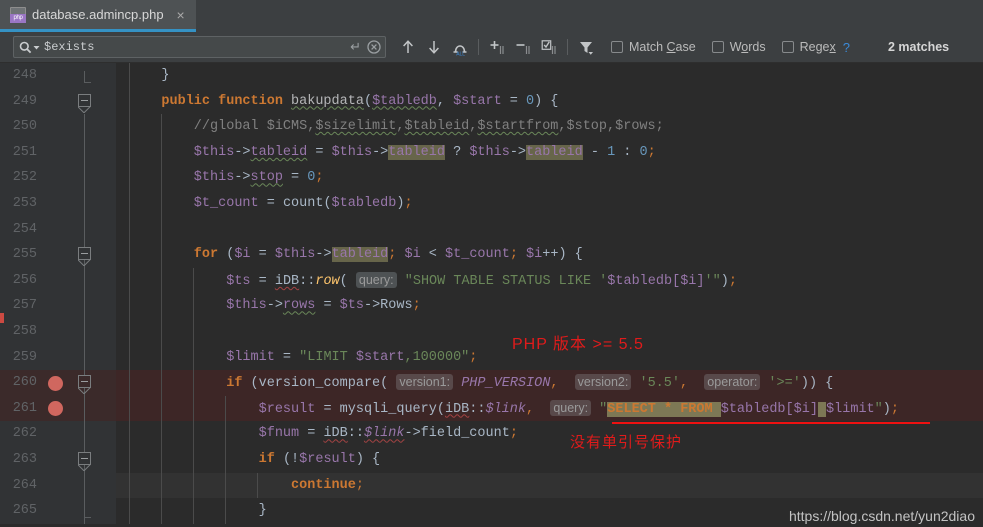 The image size is (983, 527). I want to click on code-line-262: 262 $fnum = iDB::$link->field_count;, so click(491, 434).